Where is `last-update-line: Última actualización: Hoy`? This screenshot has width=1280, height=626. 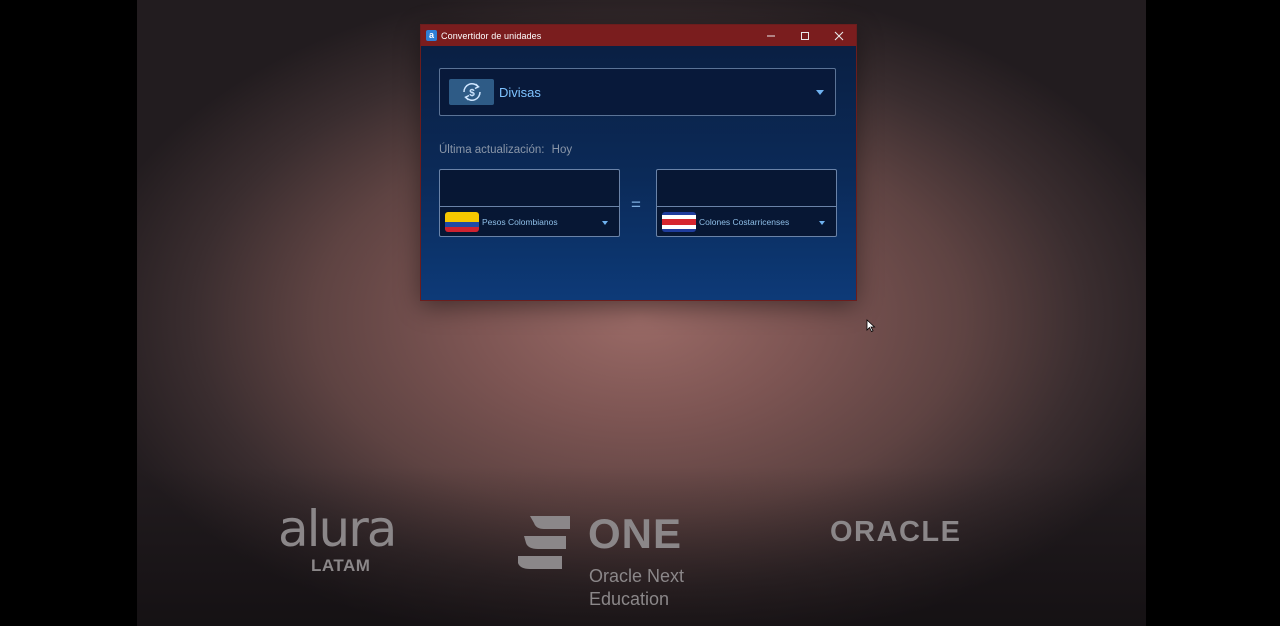
last-update-line: Última actualización: Hoy is located at coordinates (507, 150).